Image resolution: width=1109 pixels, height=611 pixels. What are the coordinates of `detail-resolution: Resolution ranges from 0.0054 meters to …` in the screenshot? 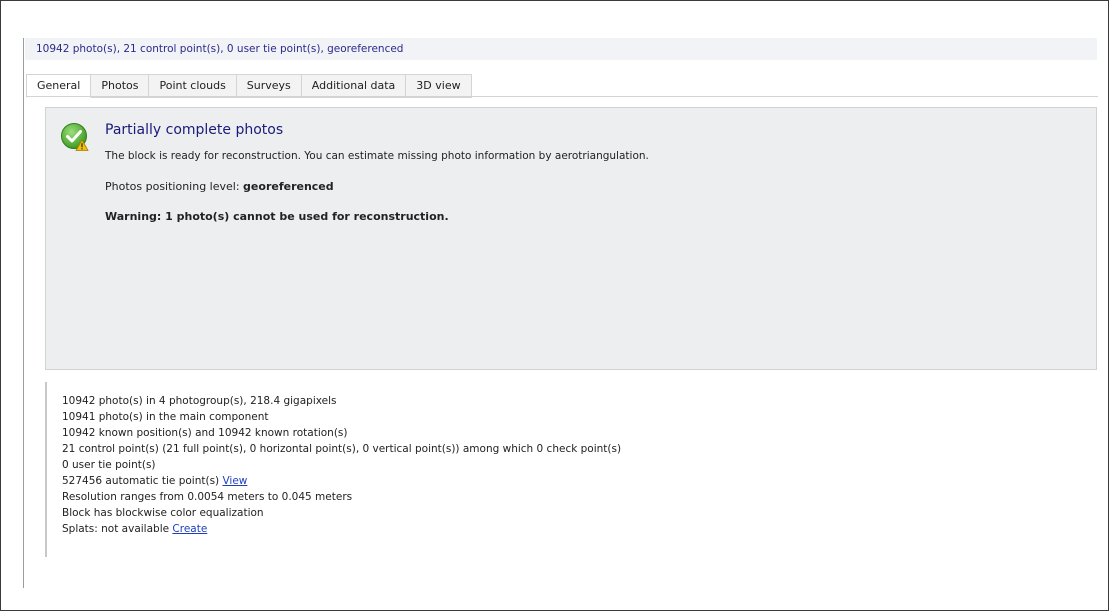 It's located at (207, 497).